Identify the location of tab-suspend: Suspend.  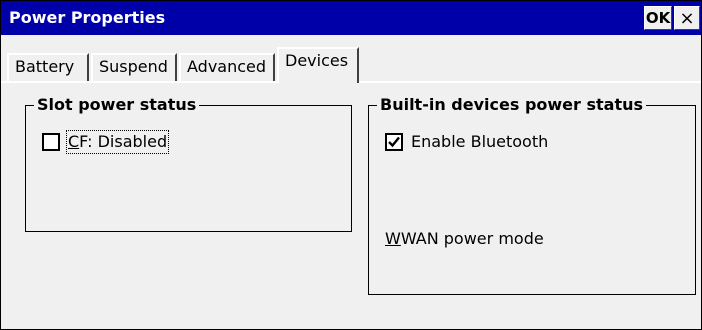
(134, 67).